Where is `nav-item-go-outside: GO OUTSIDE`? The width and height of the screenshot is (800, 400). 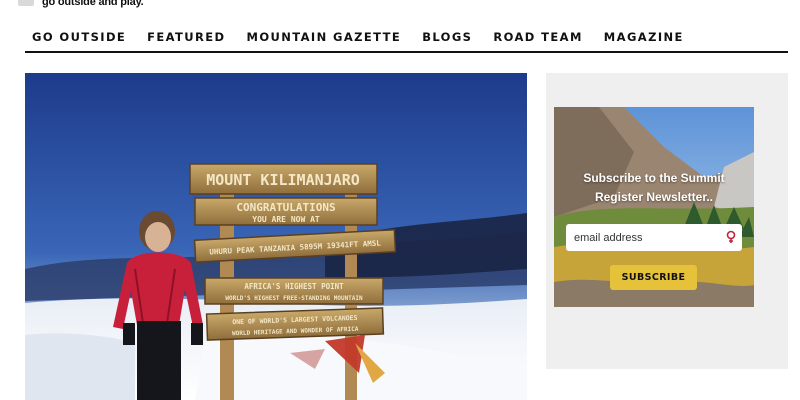 nav-item-go-outside: GO OUTSIDE is located at coordinates (79, 37).